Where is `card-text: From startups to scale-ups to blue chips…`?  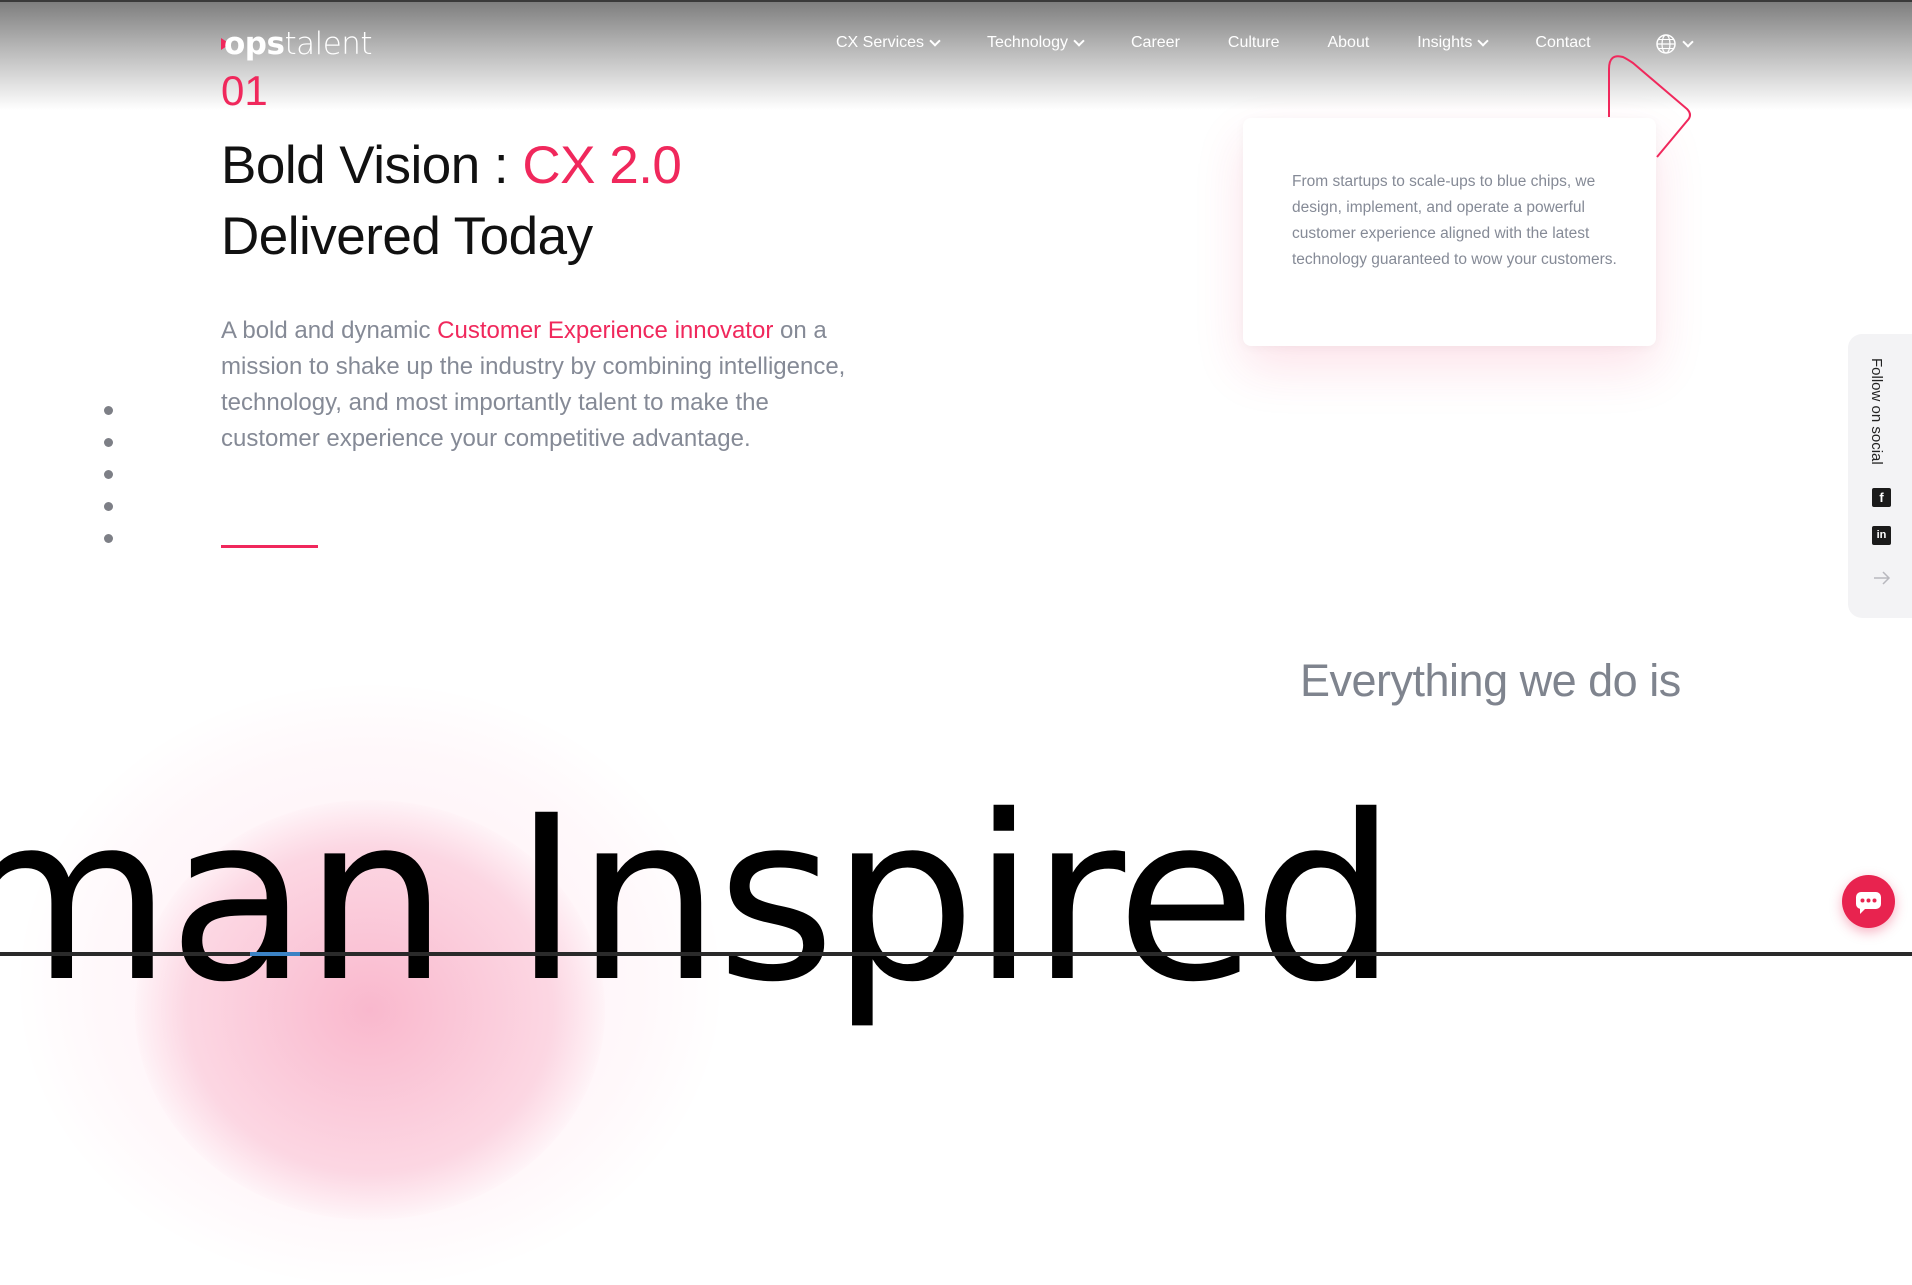 card-text: From startups to scale-ups to blue chips… is located at coordinates (1454, 220).